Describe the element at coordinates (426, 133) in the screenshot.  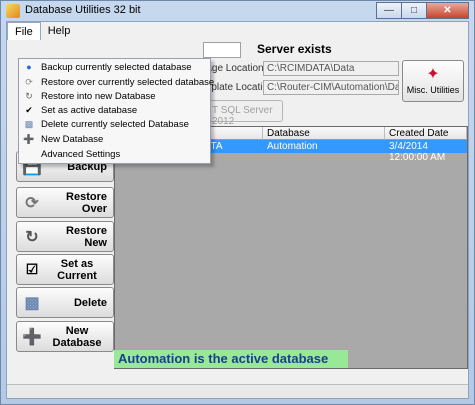
I see `grid-header-created-date: Created Date` at that location.